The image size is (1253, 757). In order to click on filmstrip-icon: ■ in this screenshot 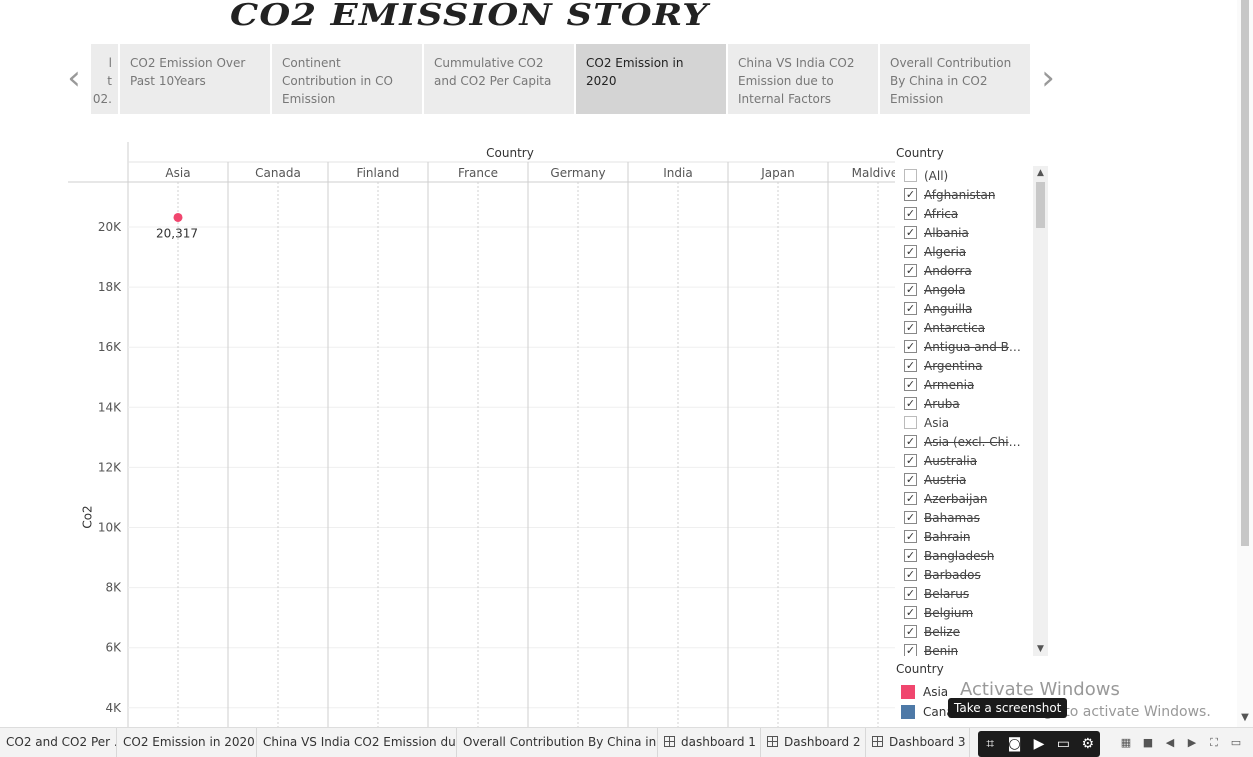, I will do `click(1148, 743)`.